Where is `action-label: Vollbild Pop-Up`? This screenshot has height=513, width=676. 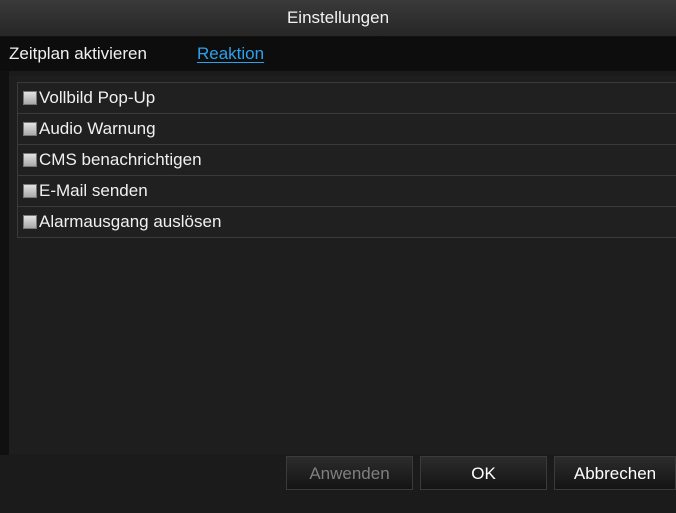 action-label: Vollbild Pop-Up is located at coordinates (97, 97).